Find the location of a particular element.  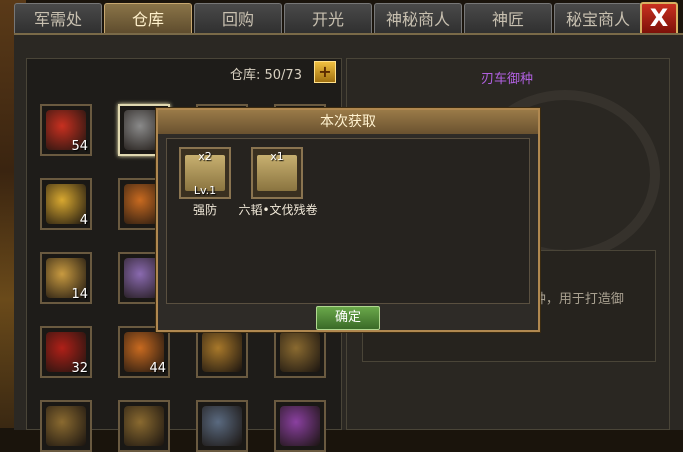

tab-master-smith: 神匠 is located at coordinates (508, 19).